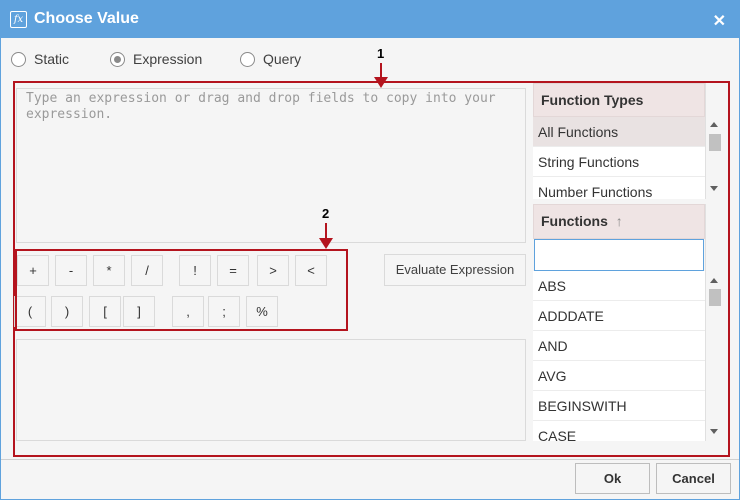 The height and width of the screenshot is (500, 740). I want to click on evaluation-result-area, so click(271, 390).